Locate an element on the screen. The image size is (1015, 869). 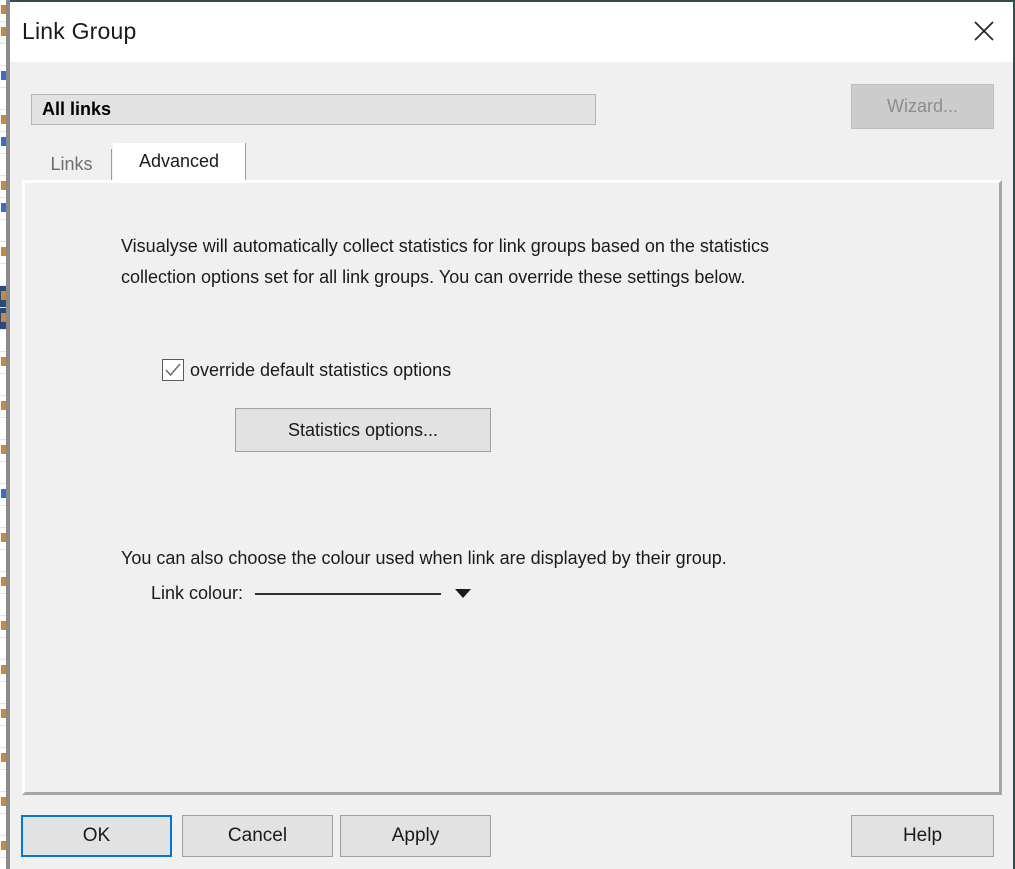
link-colour-swatch is located at coordinates (348, 593).